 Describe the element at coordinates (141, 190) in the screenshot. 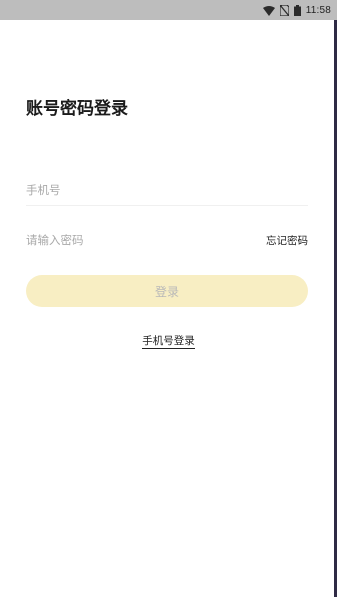

I see `phone-input` at that location.